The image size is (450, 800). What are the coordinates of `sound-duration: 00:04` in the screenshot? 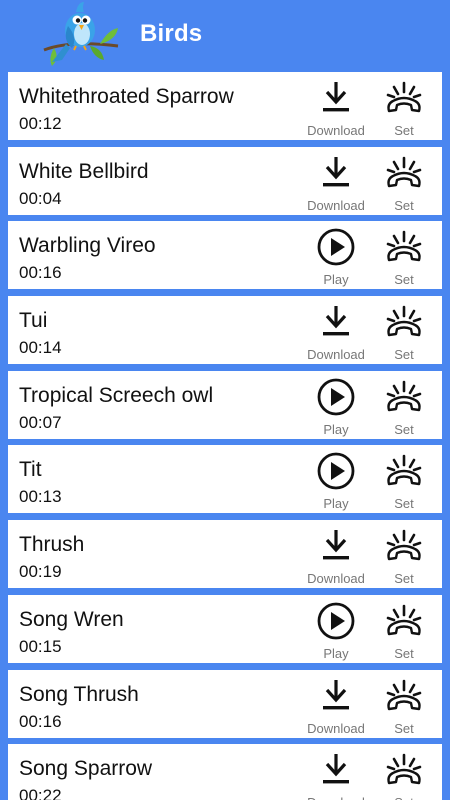 It's located at (40, 198).